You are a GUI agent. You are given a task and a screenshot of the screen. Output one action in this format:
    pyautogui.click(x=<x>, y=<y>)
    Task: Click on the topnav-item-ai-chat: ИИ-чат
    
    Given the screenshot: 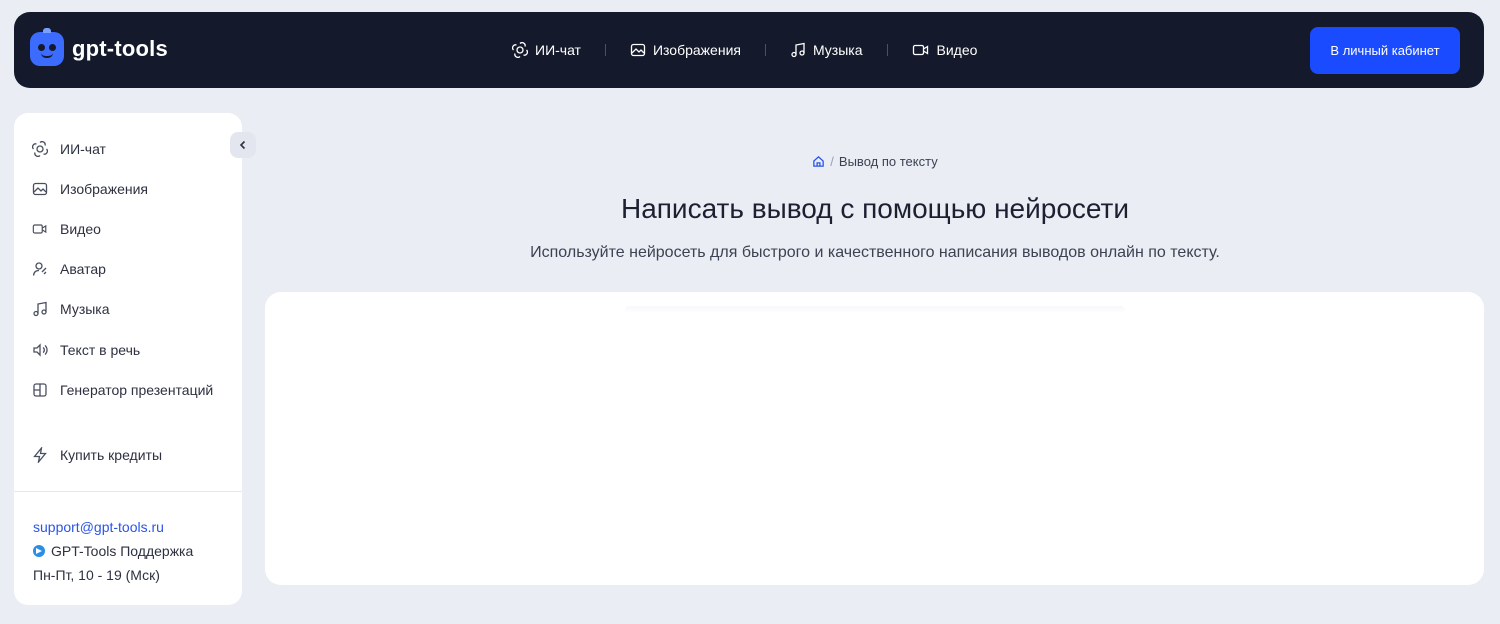 What is the action you would take?
    pyautogui.click(x=546, y=50)
    